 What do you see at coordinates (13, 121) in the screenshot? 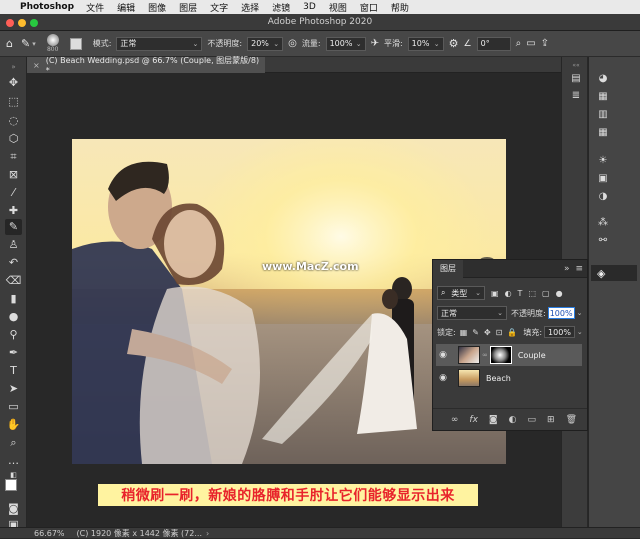
I see `lasso-tool-icon: ◌` at bounding box center [13, 121].